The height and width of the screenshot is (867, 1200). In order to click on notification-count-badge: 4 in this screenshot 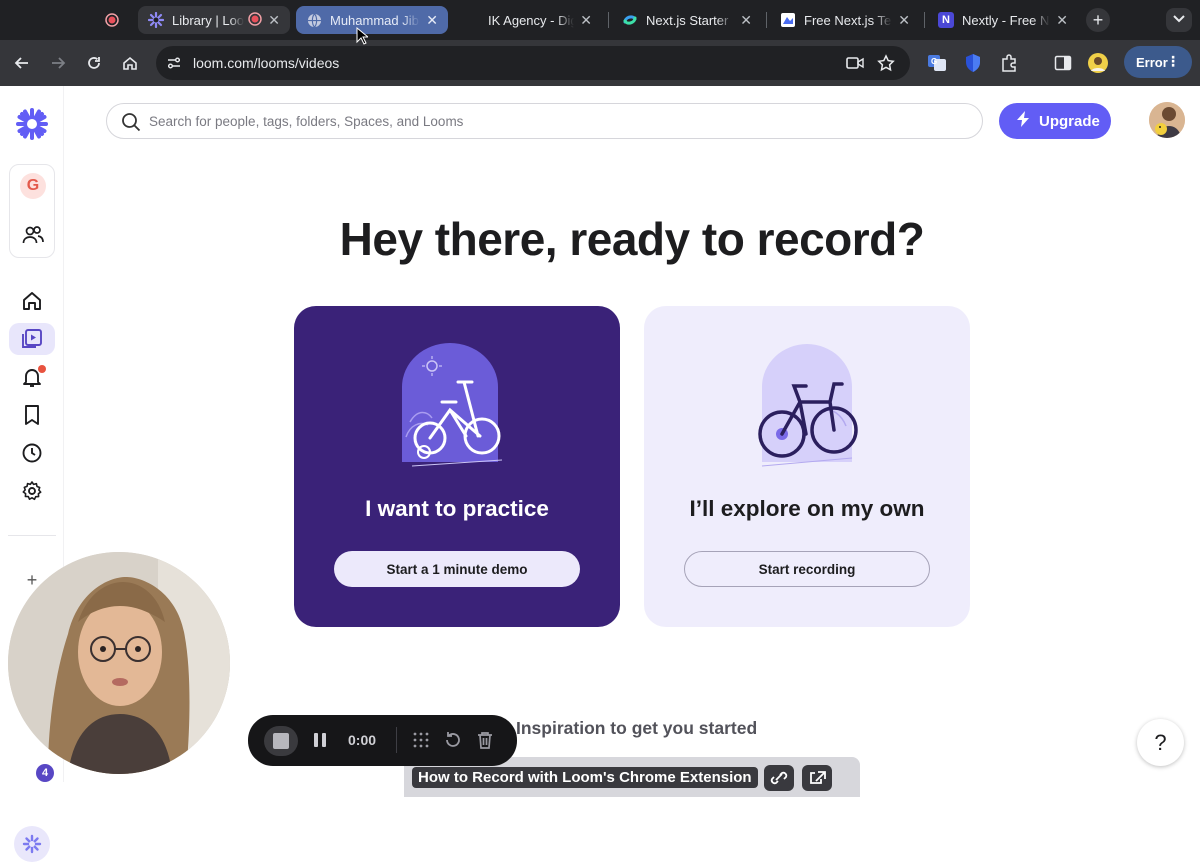, I will do `click(45, 773)`.